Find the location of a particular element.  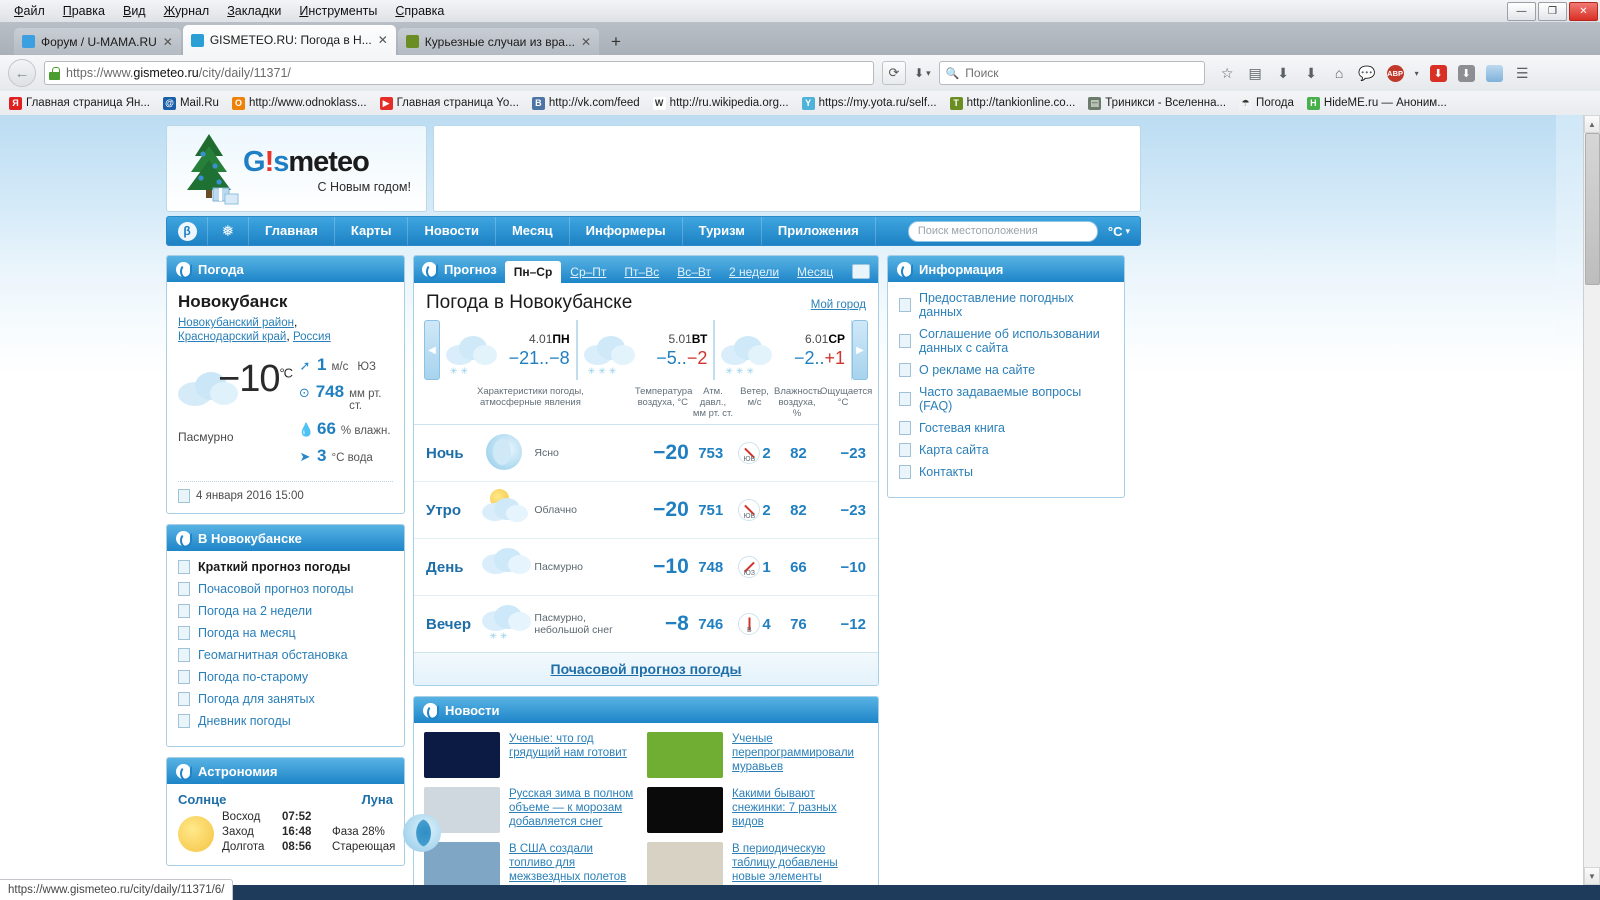

city-link-6: Погода для занятых is located at coordinates (285, 699).